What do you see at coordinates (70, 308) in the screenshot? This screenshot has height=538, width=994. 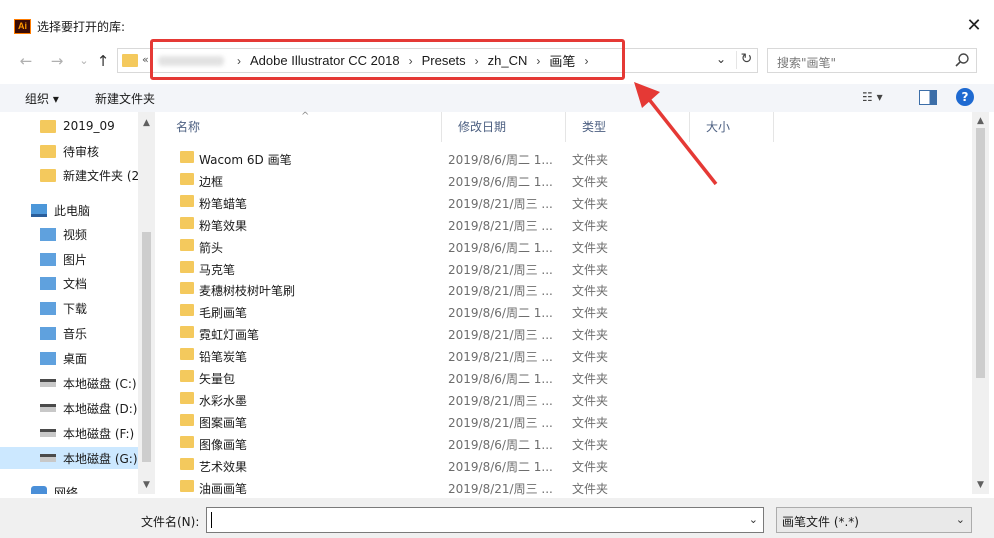 I see `sidebar-item: 下载` at bounding box center [70, 308].